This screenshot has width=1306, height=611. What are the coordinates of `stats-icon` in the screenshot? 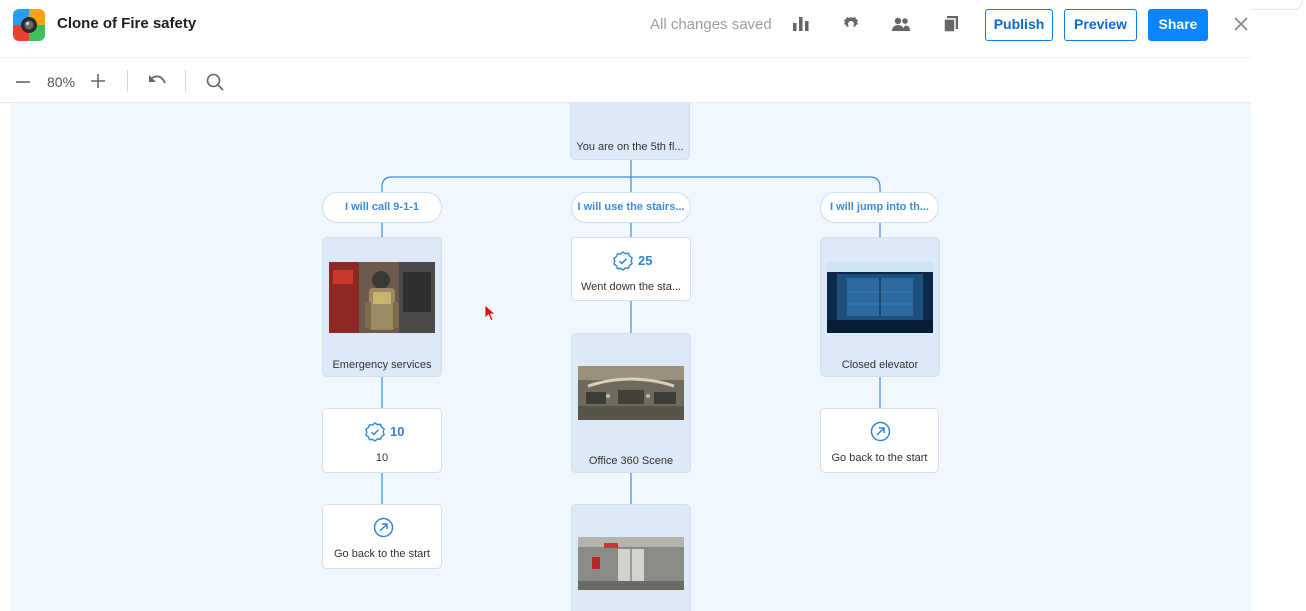 It's located at (801, 24).